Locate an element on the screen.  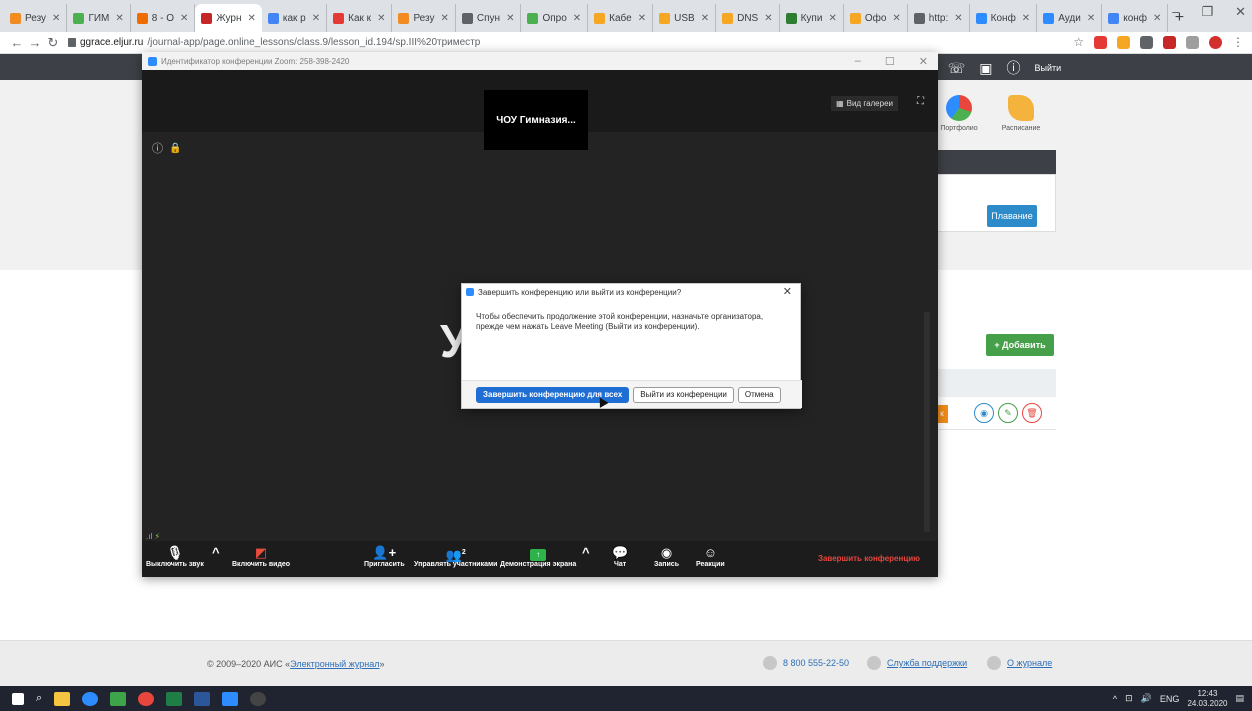
language-indicator: ENG is located at coordinates (1170, 699).